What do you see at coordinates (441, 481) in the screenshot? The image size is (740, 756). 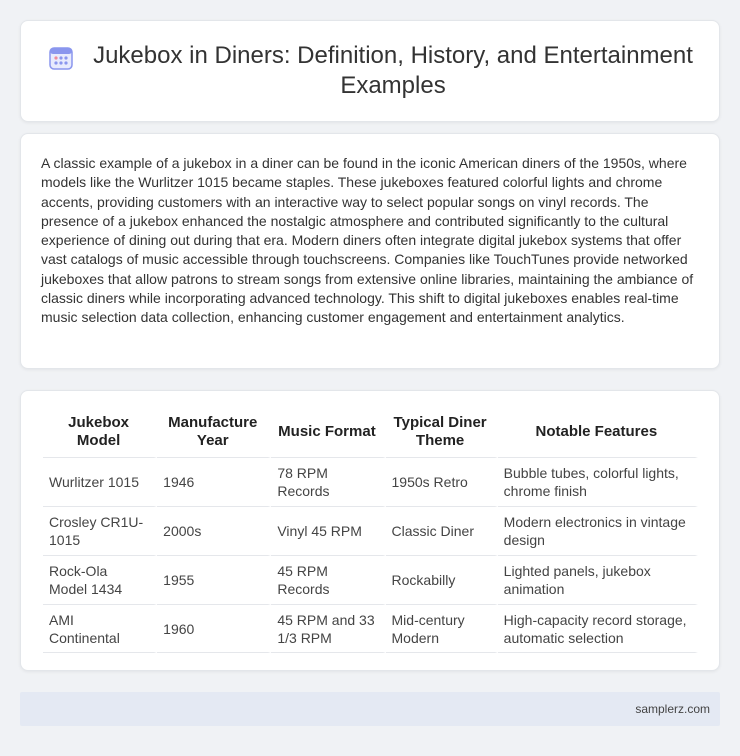 I see `cell-theme: 1950s Retro` at bounding box center [441, 481].